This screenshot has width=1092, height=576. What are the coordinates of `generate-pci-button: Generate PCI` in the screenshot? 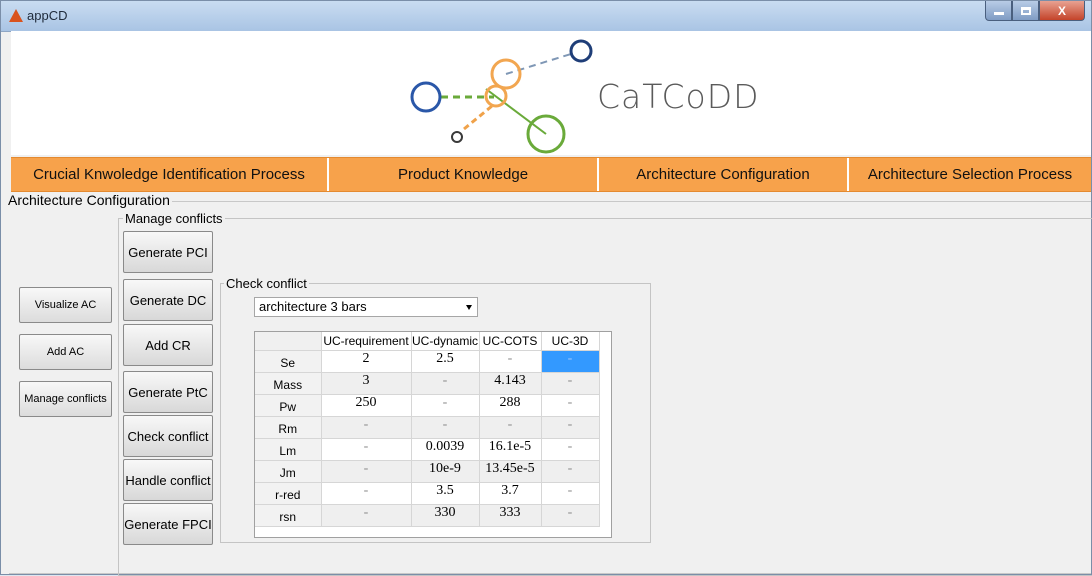 It's located at (168, 252).